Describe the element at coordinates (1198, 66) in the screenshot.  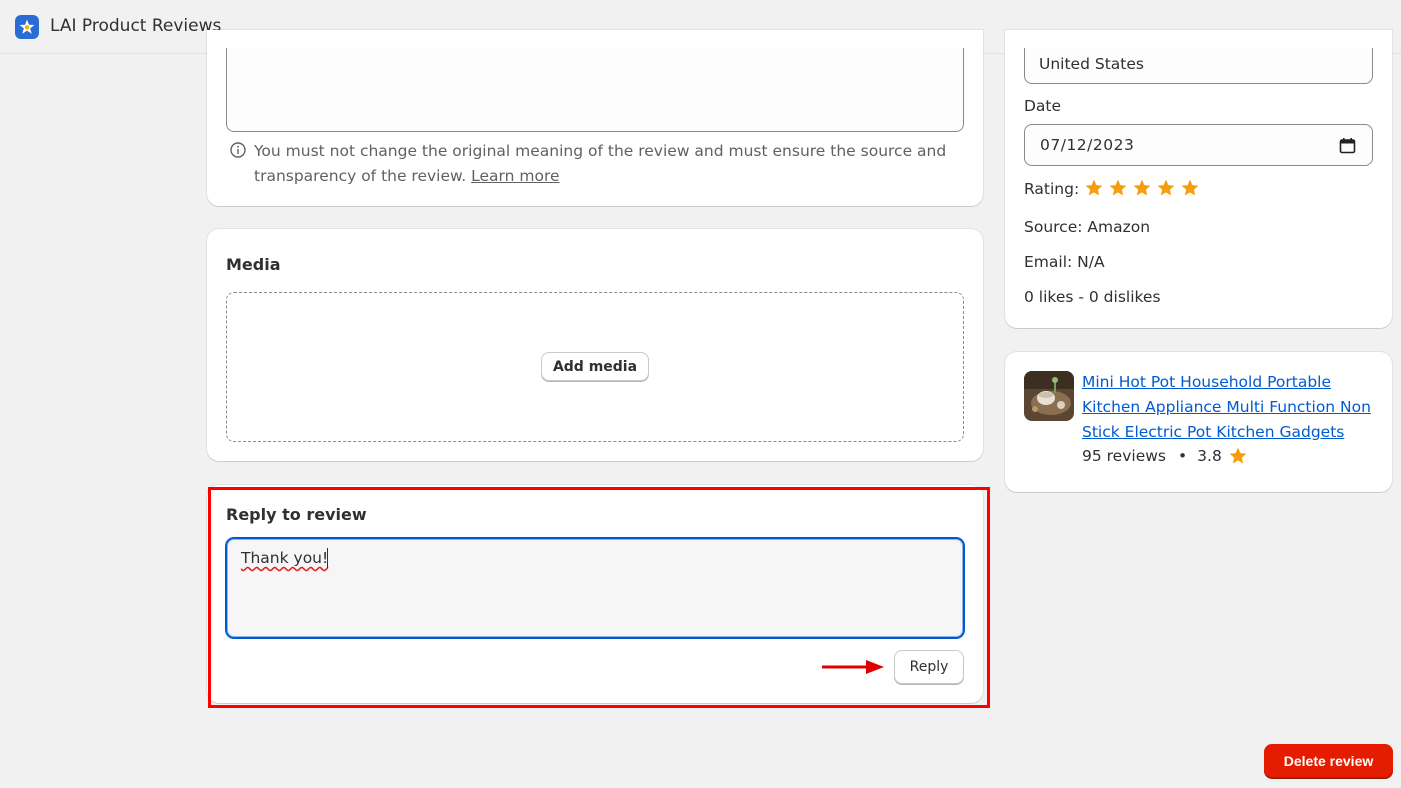
I see `country-field: United States` at that location.